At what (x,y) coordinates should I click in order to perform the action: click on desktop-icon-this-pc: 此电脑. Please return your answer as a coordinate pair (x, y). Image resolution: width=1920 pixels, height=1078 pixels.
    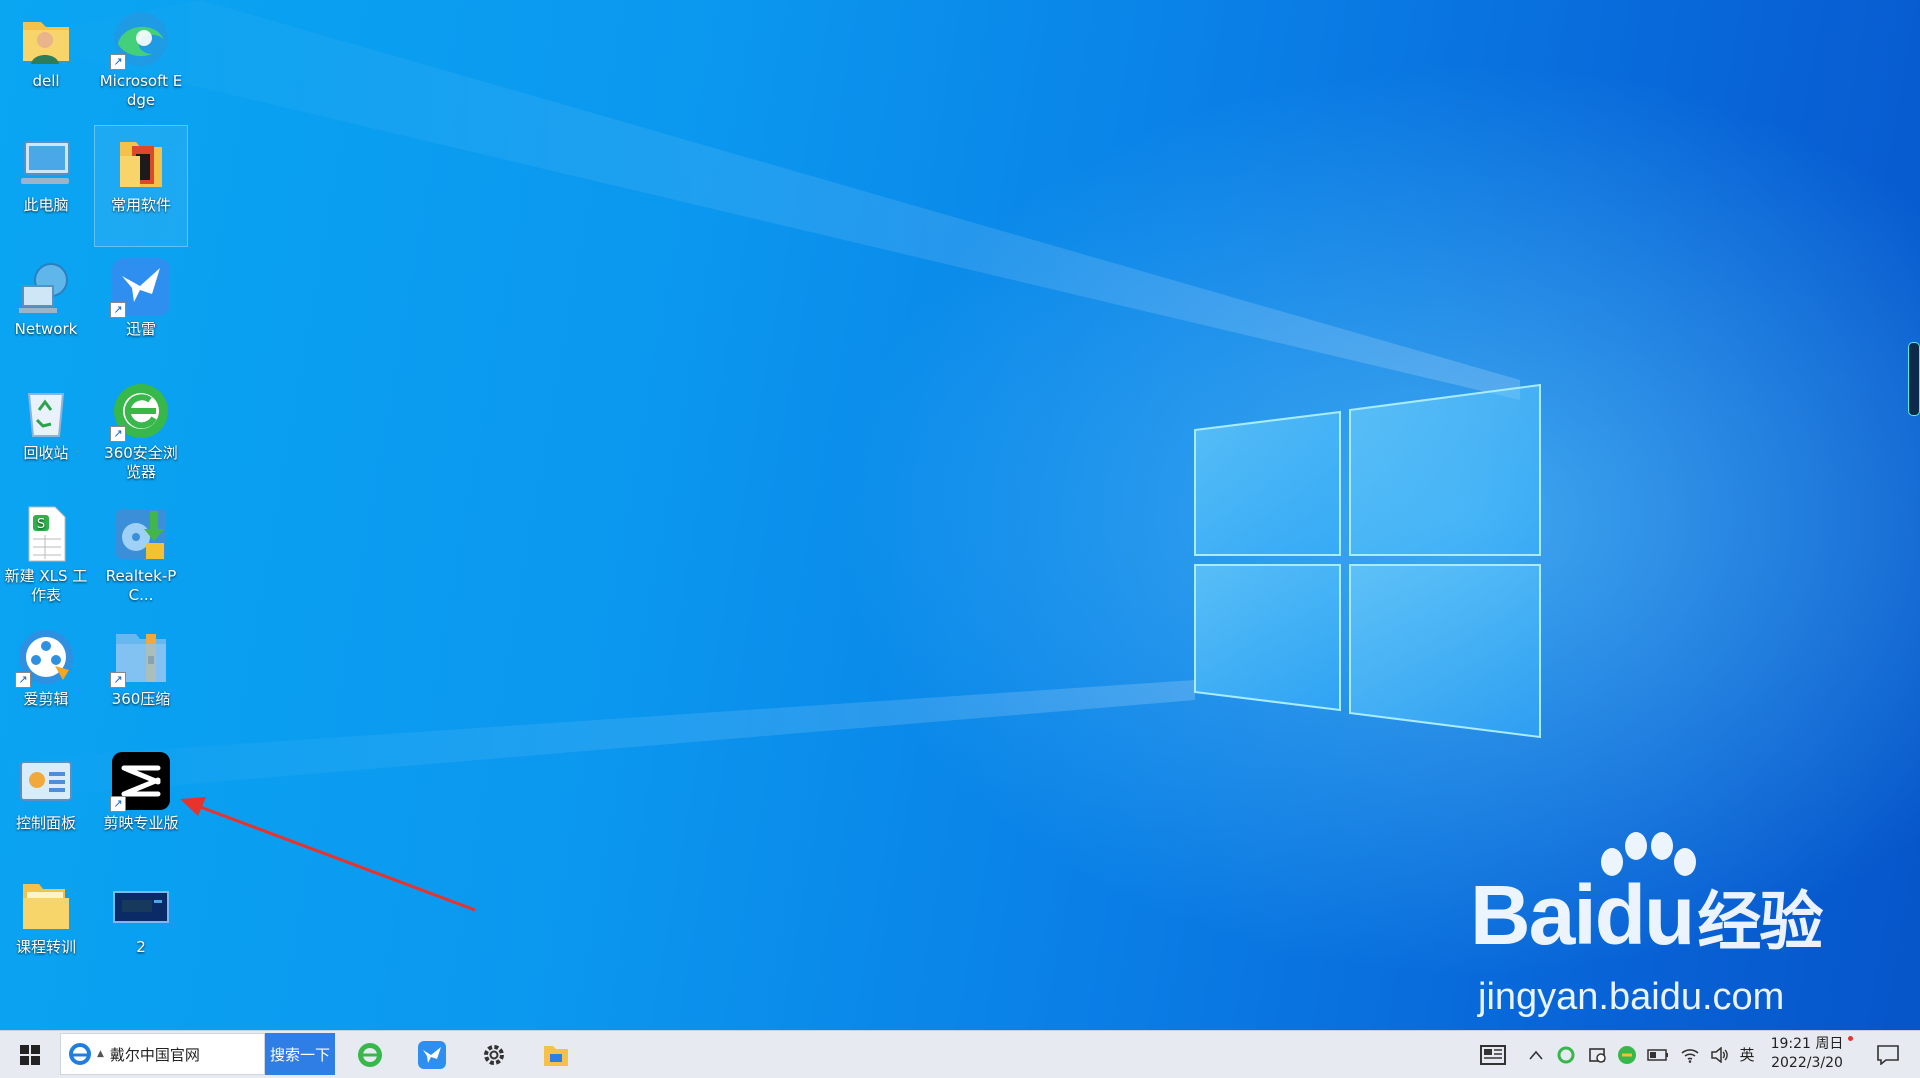
    Looking at the image, I should click on (46, 186).